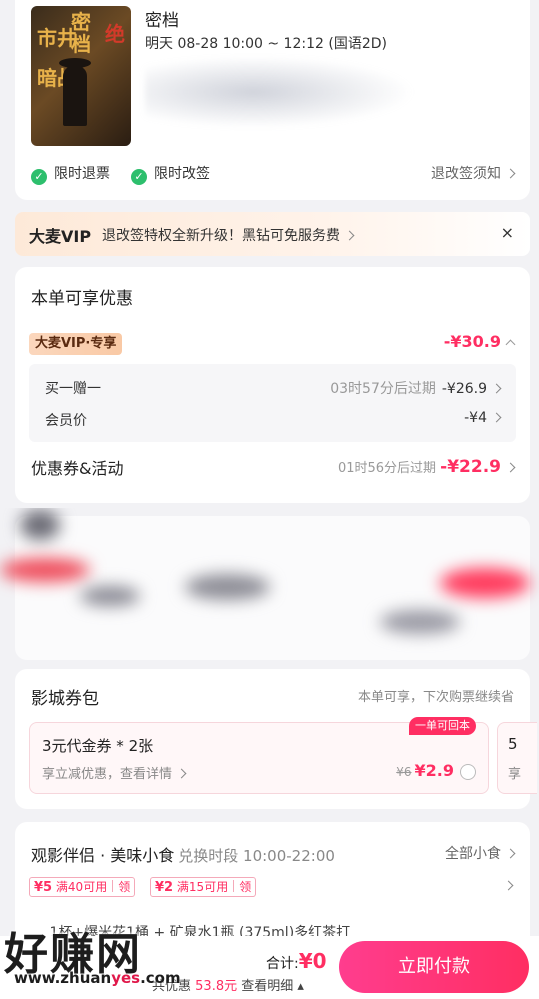 The height and width of the screenshot is (999, 539). What do you see at coordinates (480, 853) in the screenshot?
I see `all-snacks-link: 全部小食` at bounding box center [480, 853].